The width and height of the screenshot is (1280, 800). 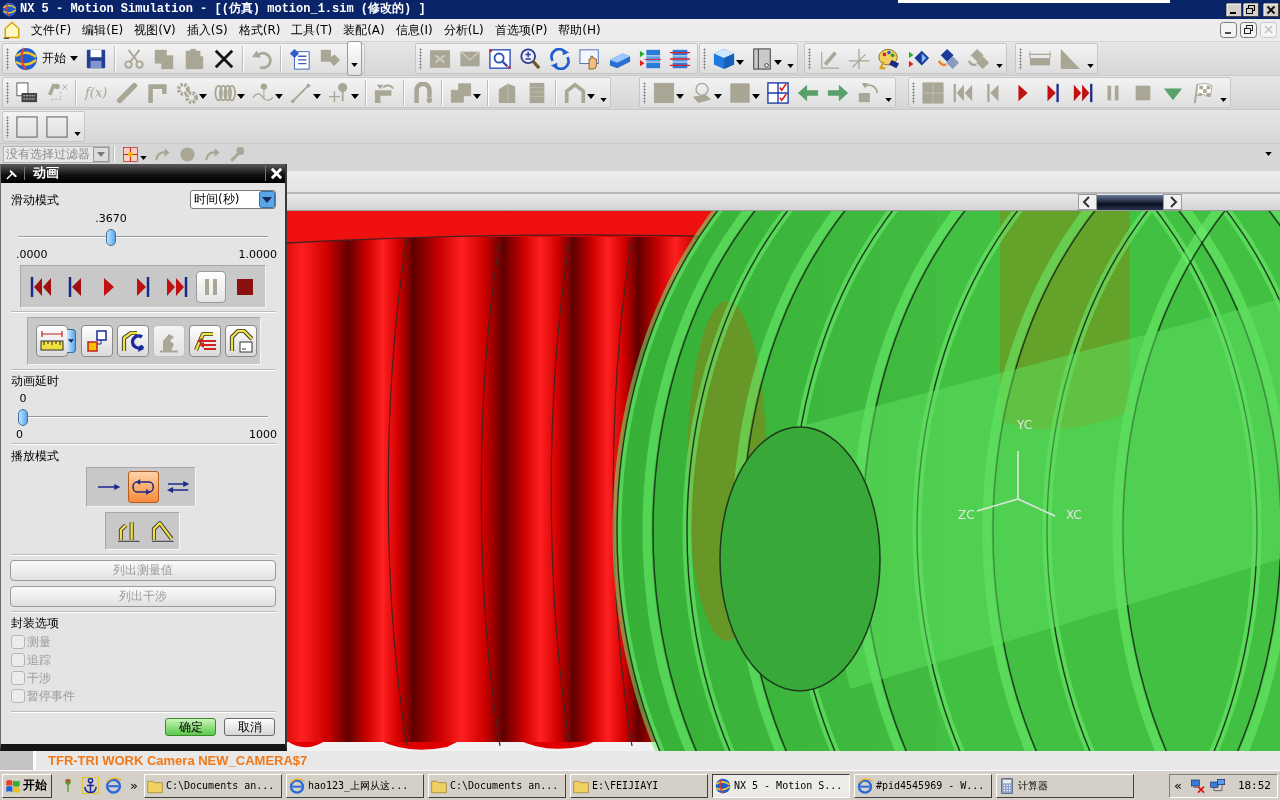 I want to click on menu-item: 信息(I), so click(x=414, y=30).